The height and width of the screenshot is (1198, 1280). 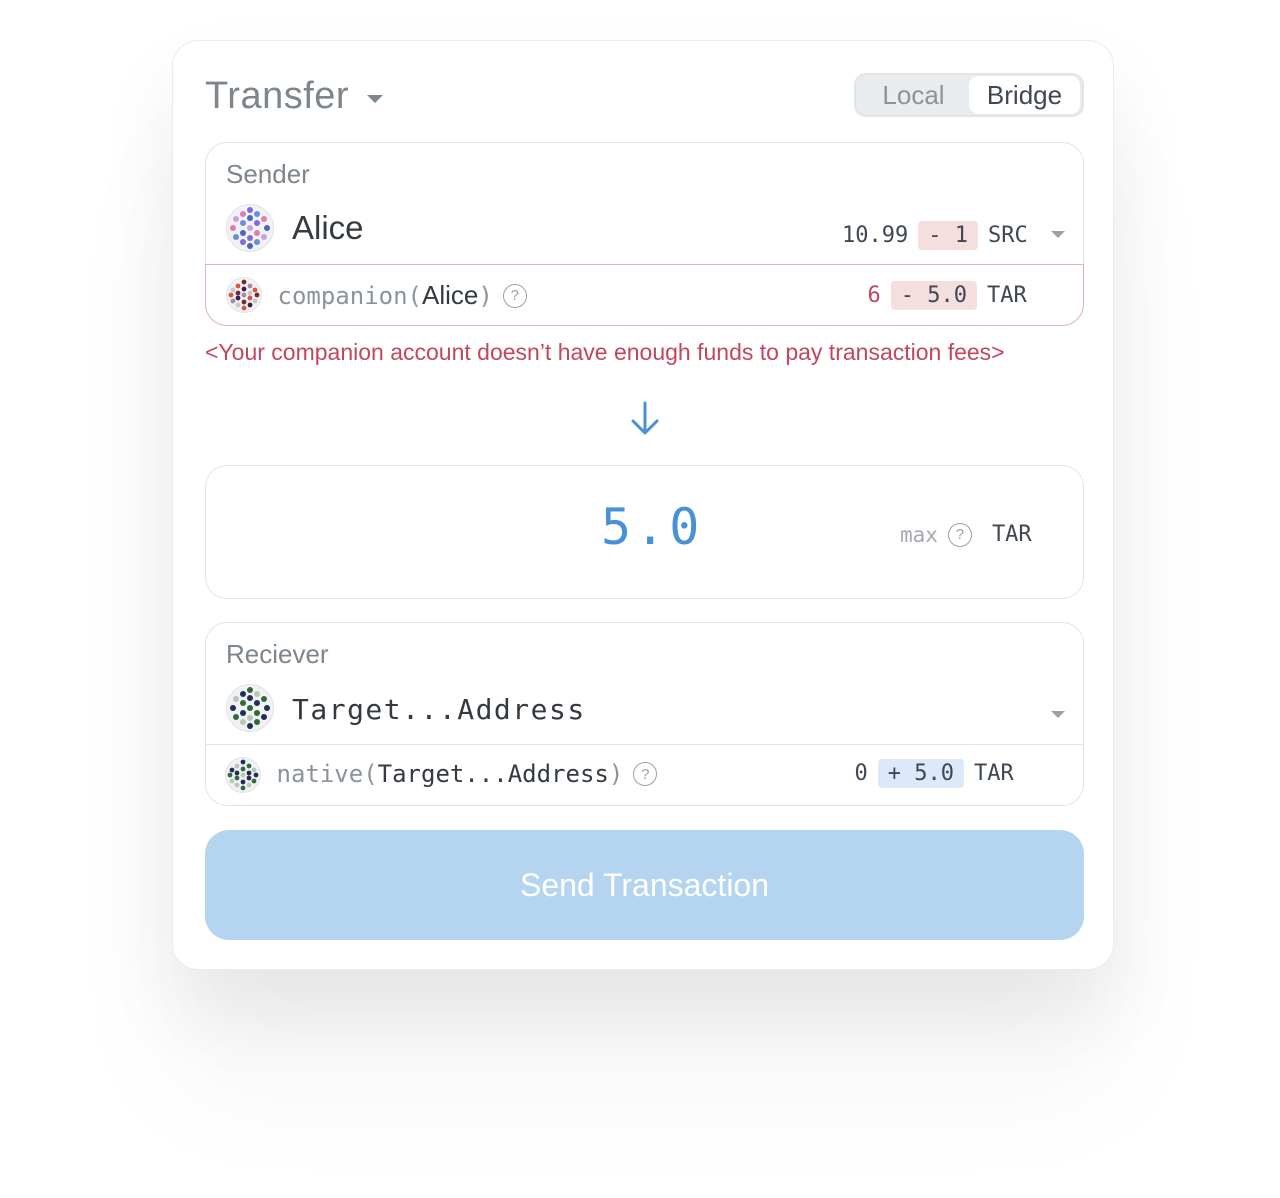 What do you see at coordinates (861, 773) in the screenshot?
I see `native-balance-value: 0` at bounding box center [861, 773].